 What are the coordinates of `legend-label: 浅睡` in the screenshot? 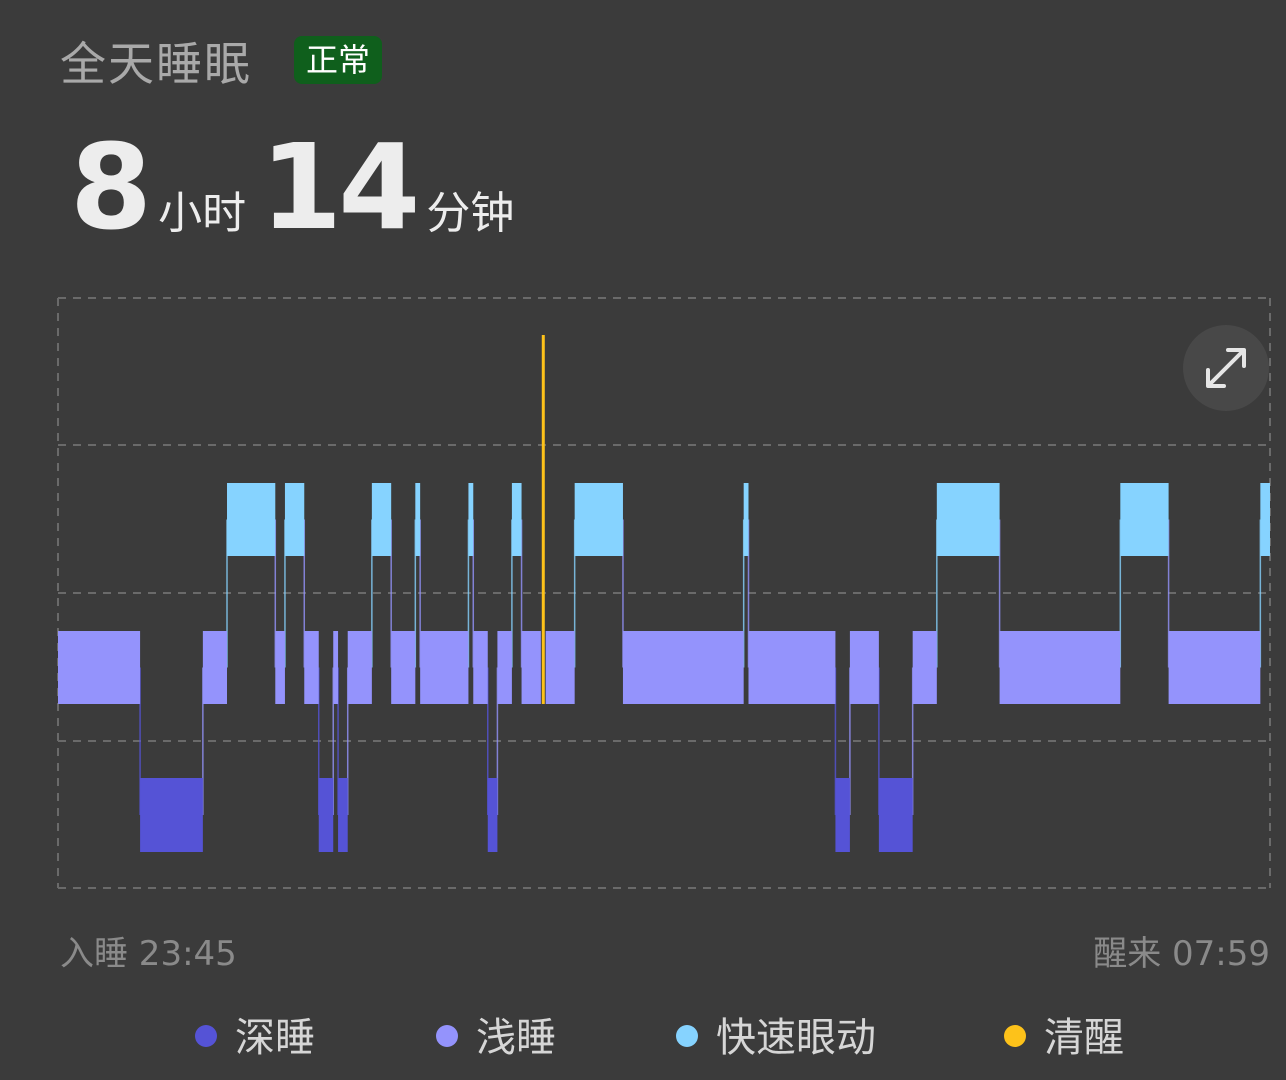 It's located at (516, 1038).